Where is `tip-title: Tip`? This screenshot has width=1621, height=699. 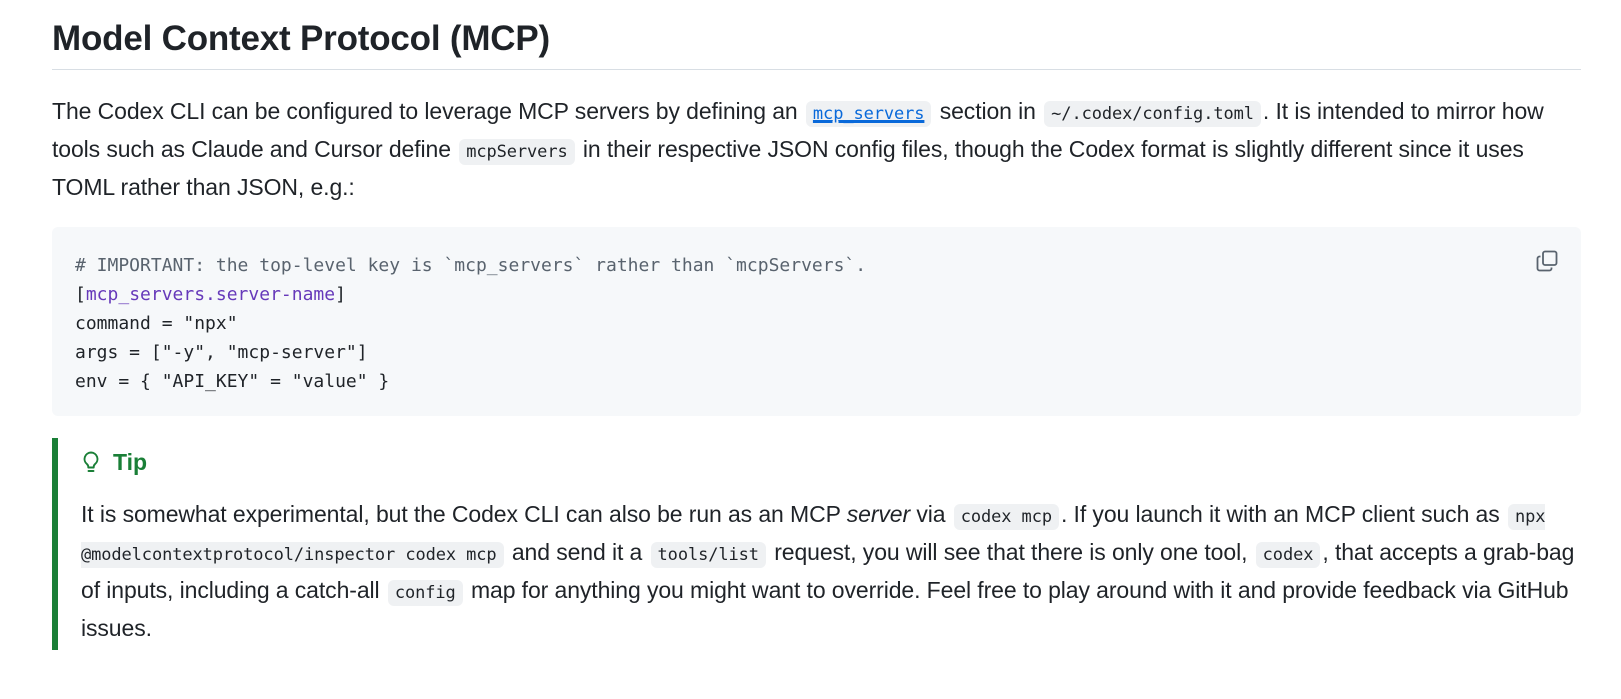
tip-title: Tip is located at coordinates (831, 462).